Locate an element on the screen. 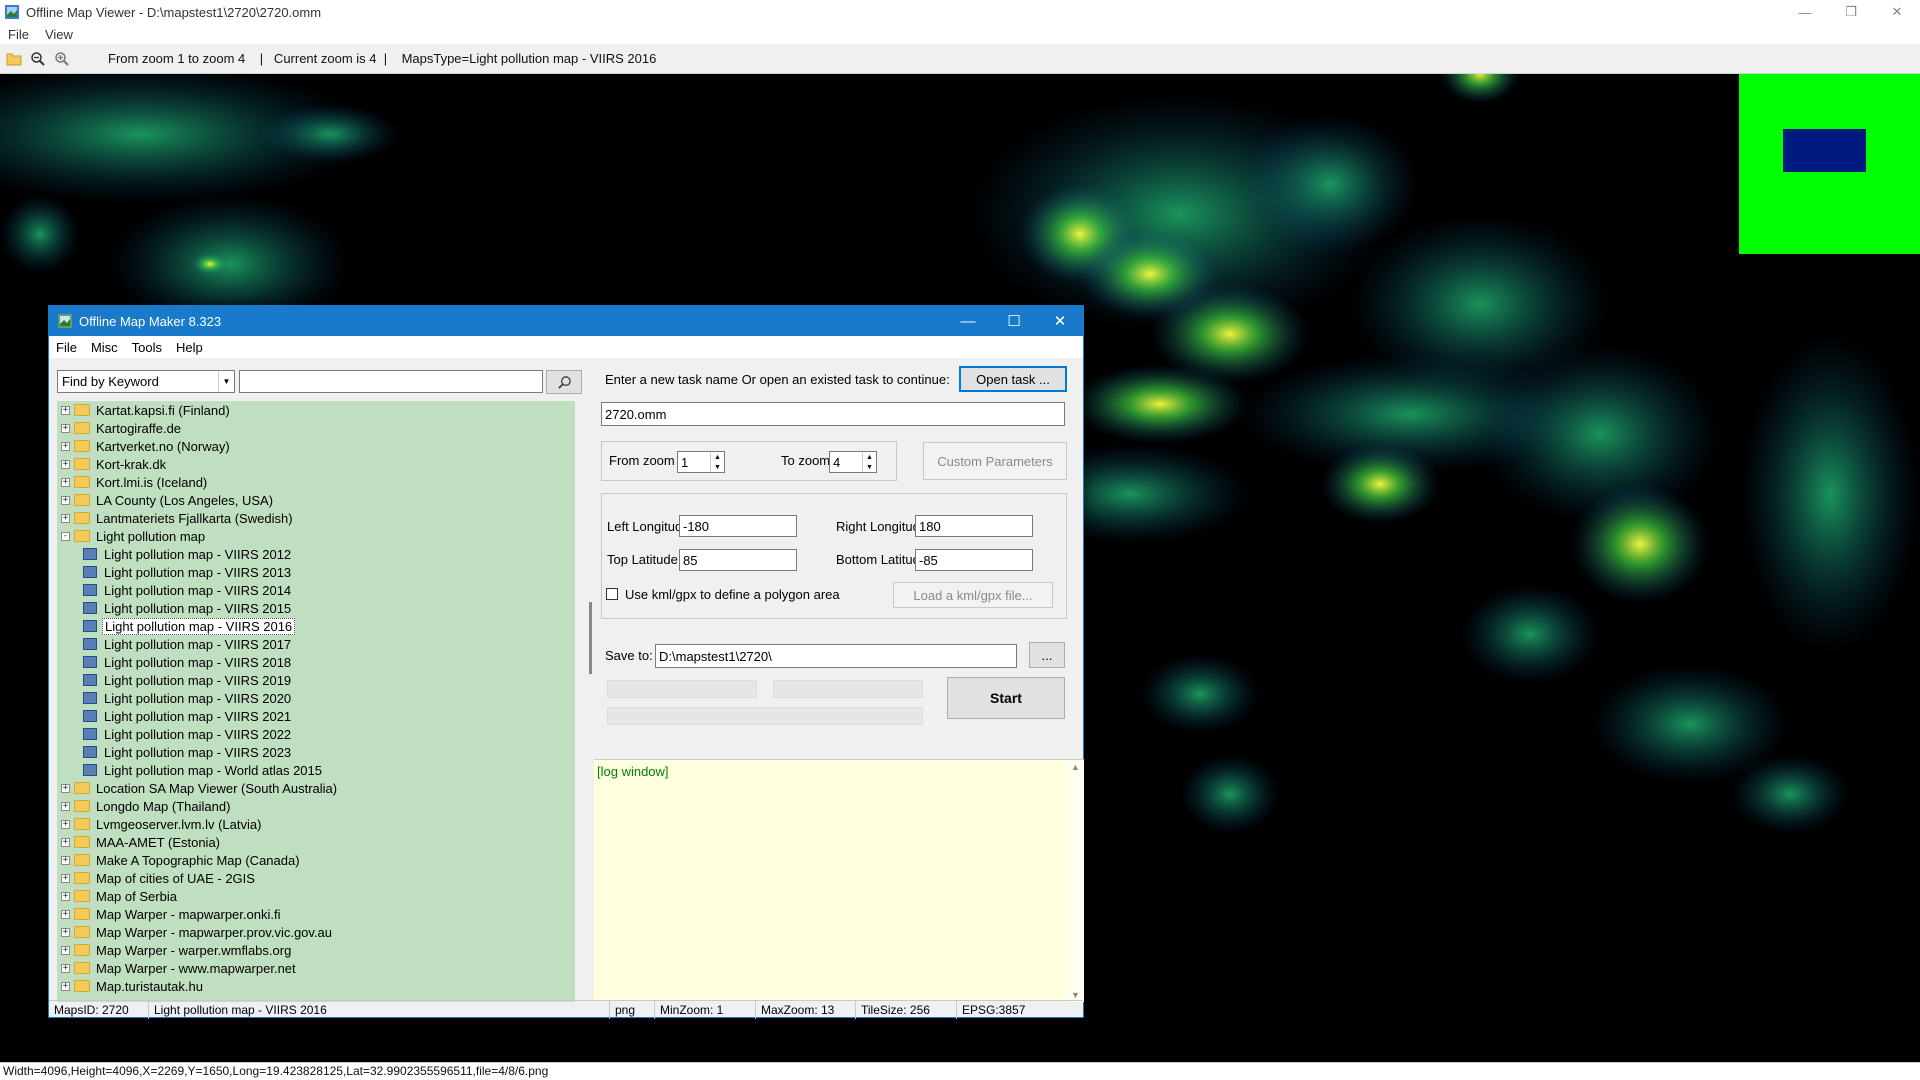 The width and height of the screenshot is (1920, 1080). tree-folder-item: - Light pollution map is located at coordinates (316, 536).